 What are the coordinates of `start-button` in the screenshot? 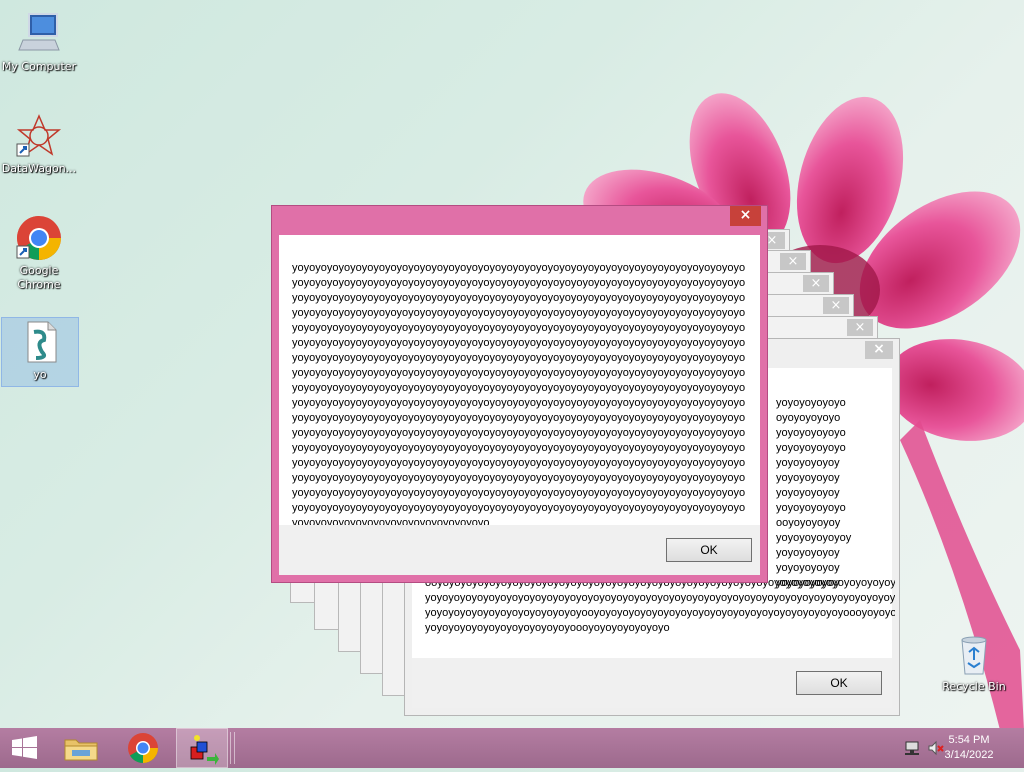 It's located at (25, 748).